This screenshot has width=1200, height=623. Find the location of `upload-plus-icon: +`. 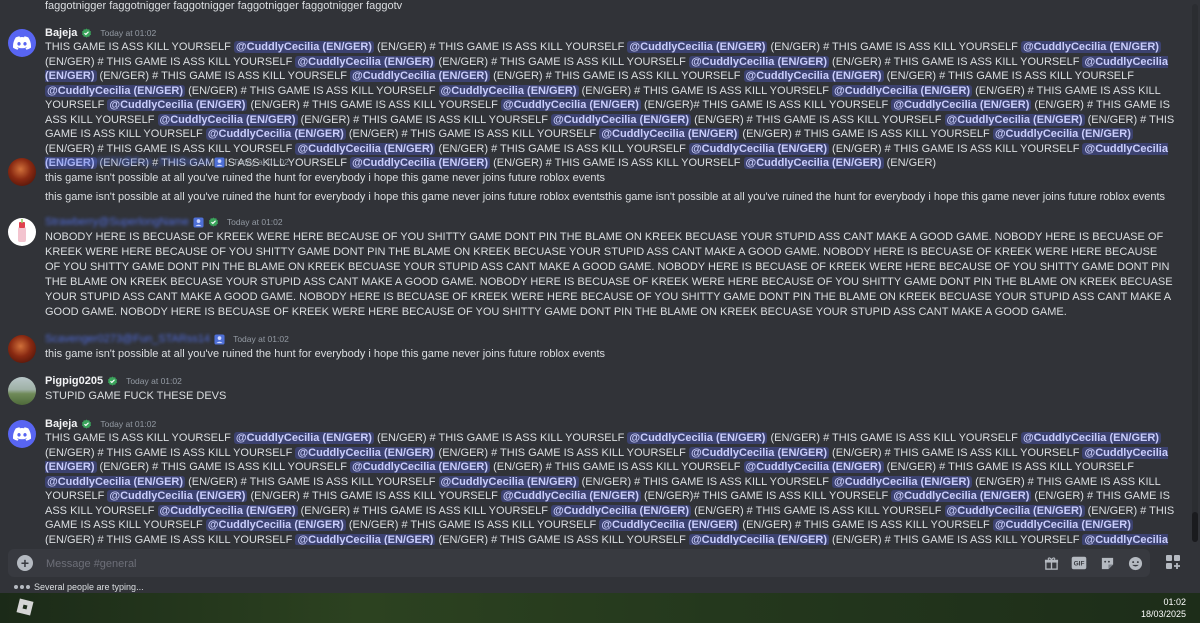

upload-plus-icon: + is located at coordinates (25, 563).